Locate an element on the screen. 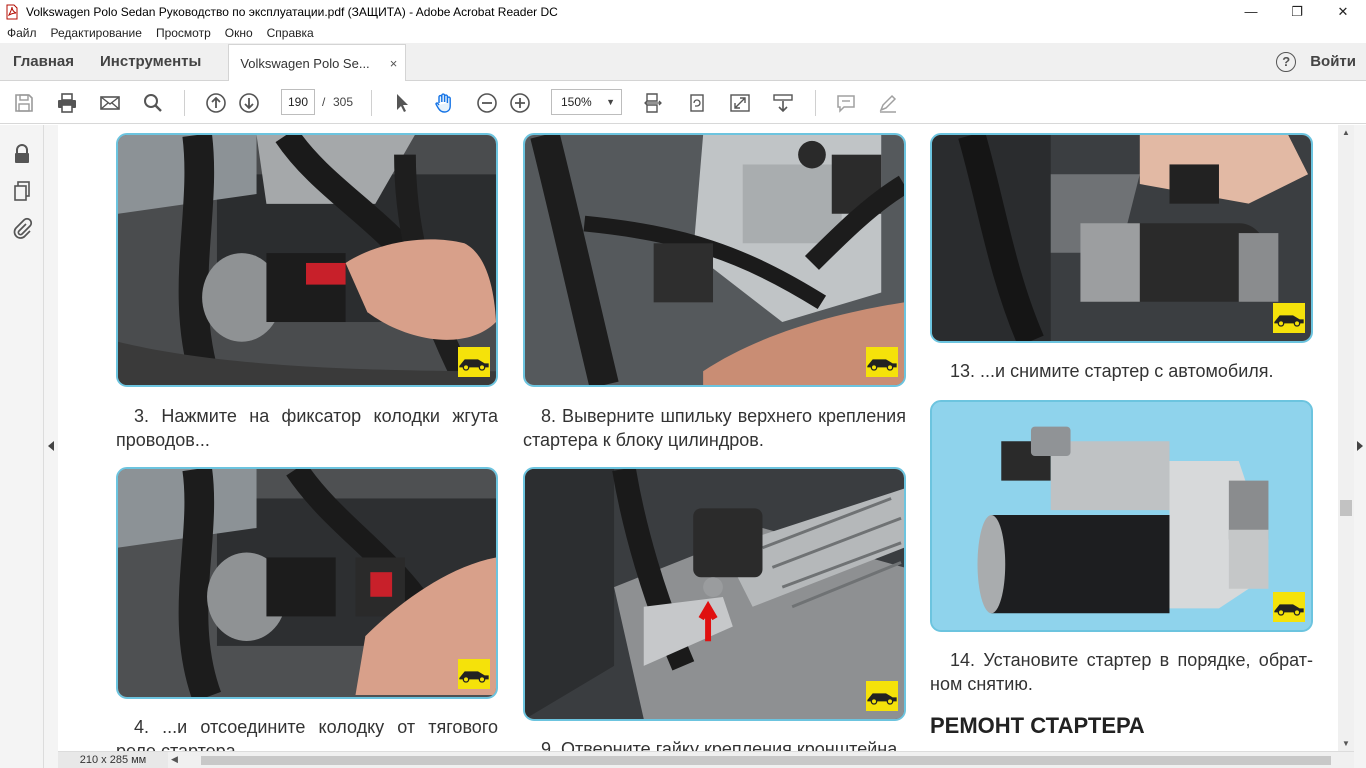 The height and width of the screenshot is (768, 1366). menu-file: Файл is located at coordinates (22, 33).